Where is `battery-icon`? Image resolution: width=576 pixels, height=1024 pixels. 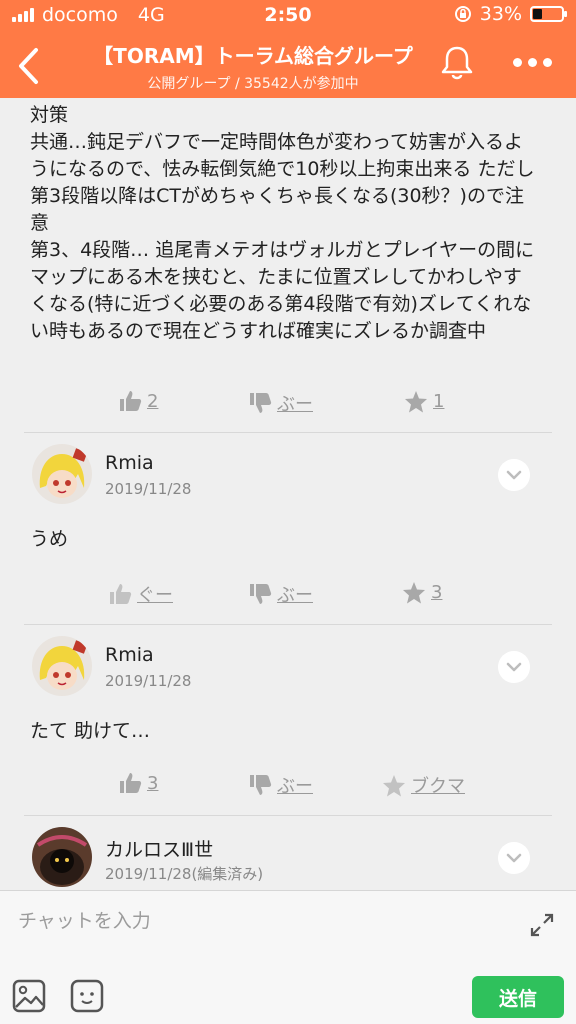
battery-icon is located at coordinates (548, 14).